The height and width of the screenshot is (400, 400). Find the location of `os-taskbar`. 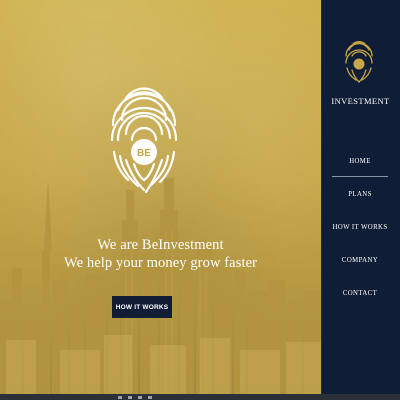

os-taskbar is located at coordinates (200, 397).